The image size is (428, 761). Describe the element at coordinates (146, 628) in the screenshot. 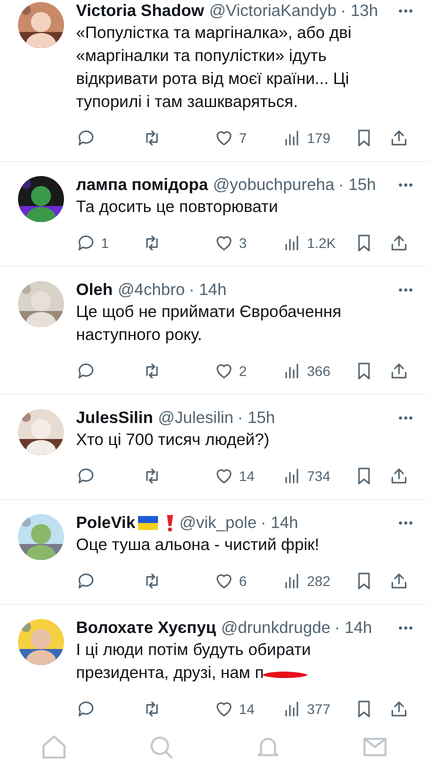

I see `author-name: Волохате Хуєпуц` at that location.